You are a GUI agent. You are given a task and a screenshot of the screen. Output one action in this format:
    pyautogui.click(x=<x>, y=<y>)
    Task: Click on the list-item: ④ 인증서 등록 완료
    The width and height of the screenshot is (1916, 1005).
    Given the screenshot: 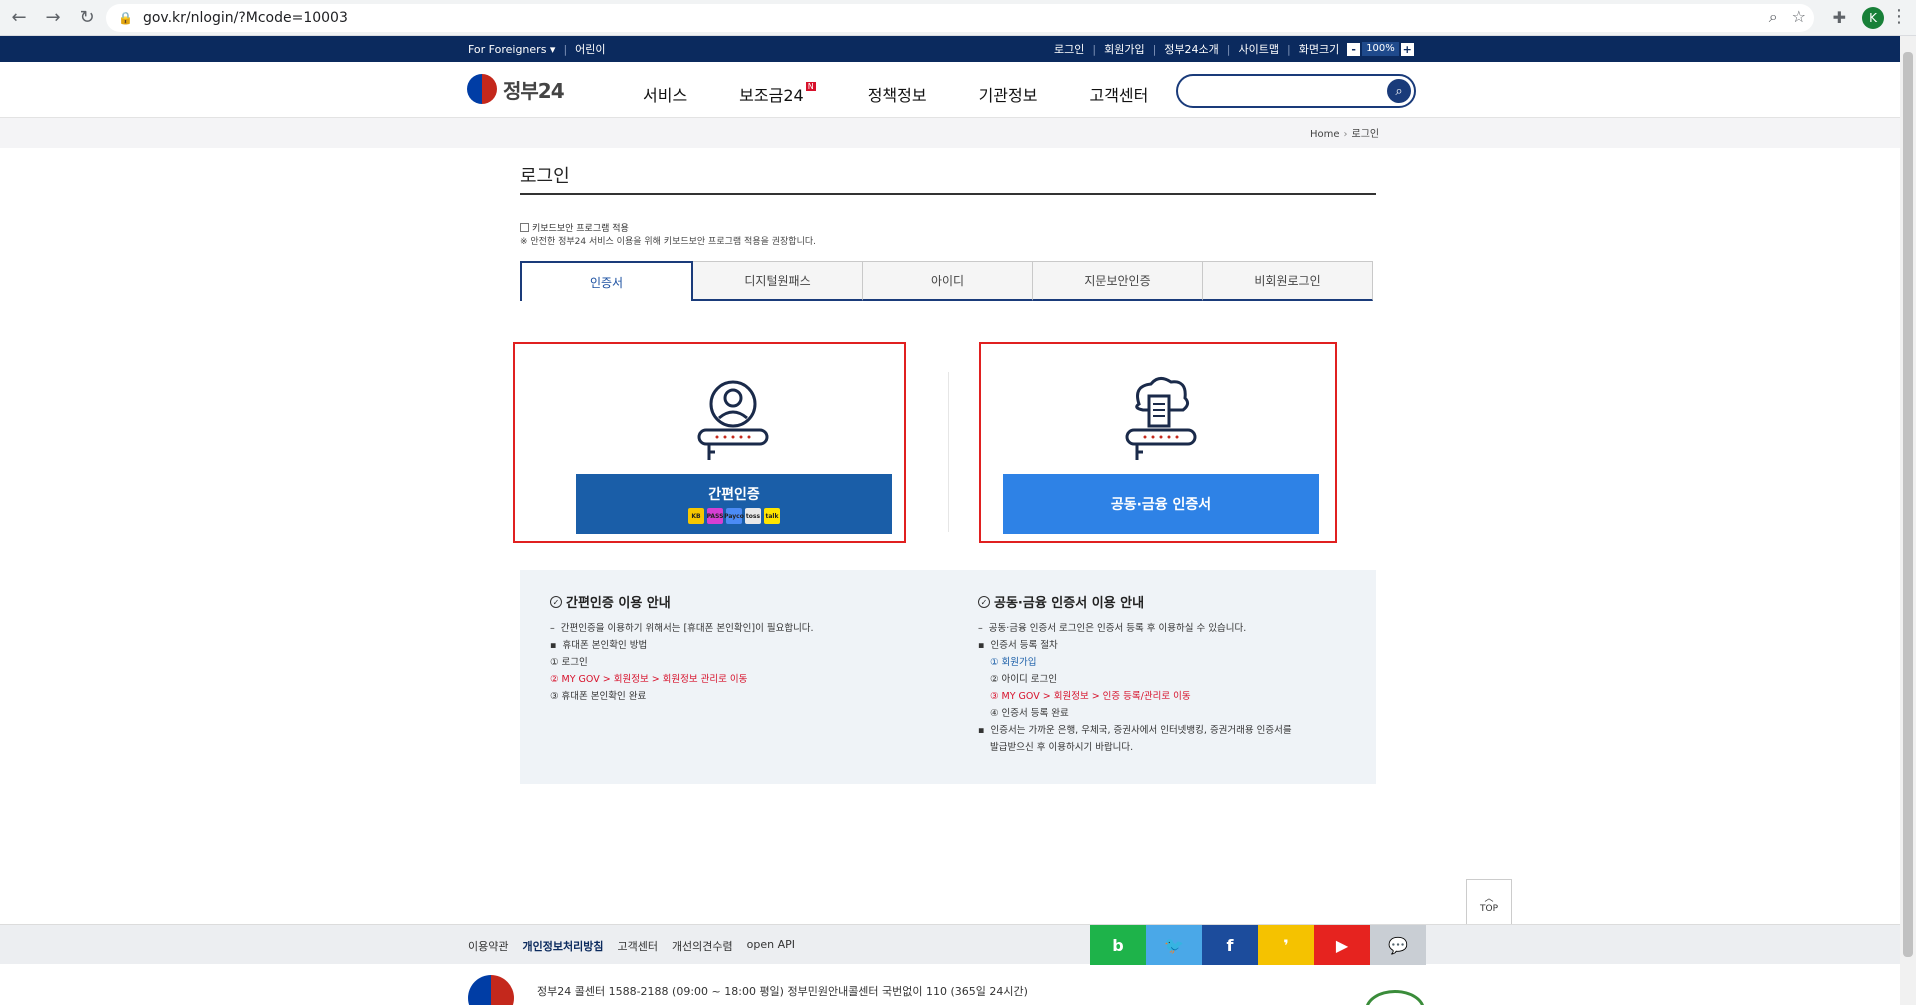 What is the action you would take?
    pyautogui.click(x=1029, y=713)
    